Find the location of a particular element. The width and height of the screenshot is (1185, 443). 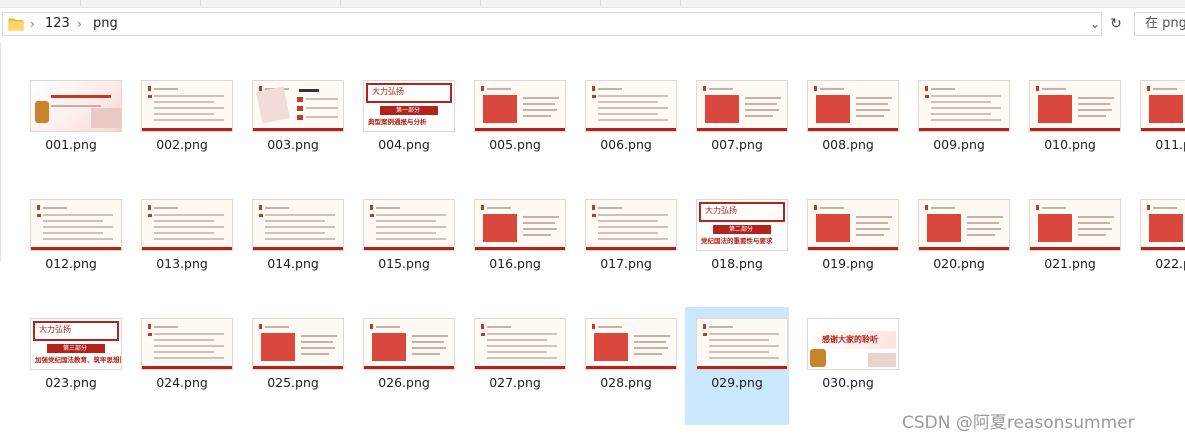

file-name: 019.png is located at coordinates (848, 264).